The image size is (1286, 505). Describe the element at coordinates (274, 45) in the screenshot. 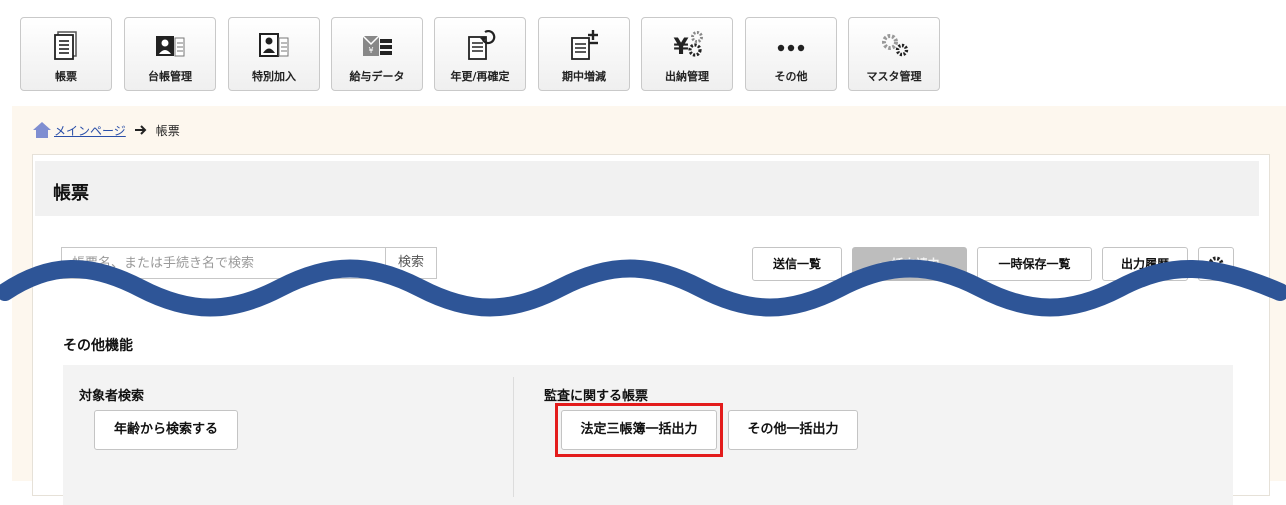

I see `special-person-icon` at that location.